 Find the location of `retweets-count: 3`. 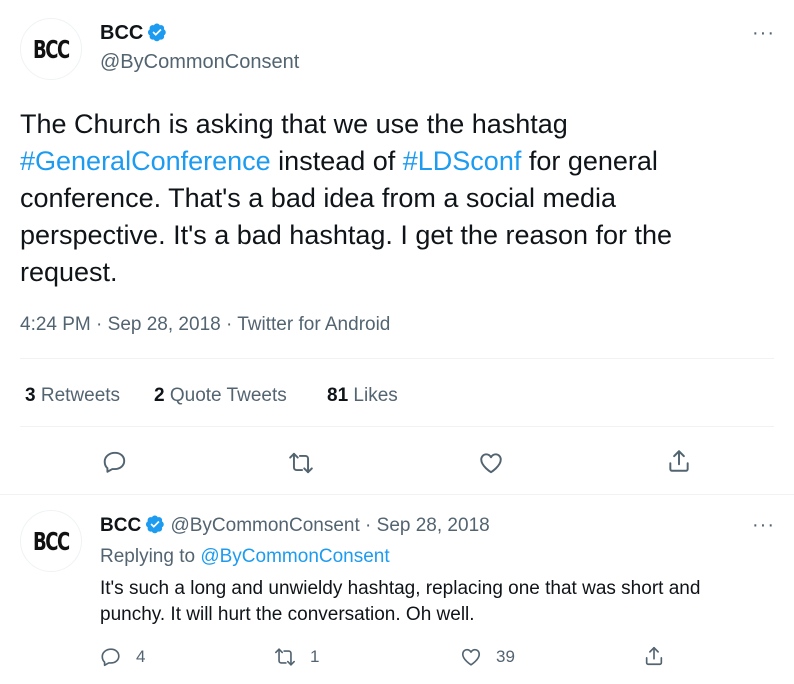

retweets-count: 3 is located at coordinates (30, 395).